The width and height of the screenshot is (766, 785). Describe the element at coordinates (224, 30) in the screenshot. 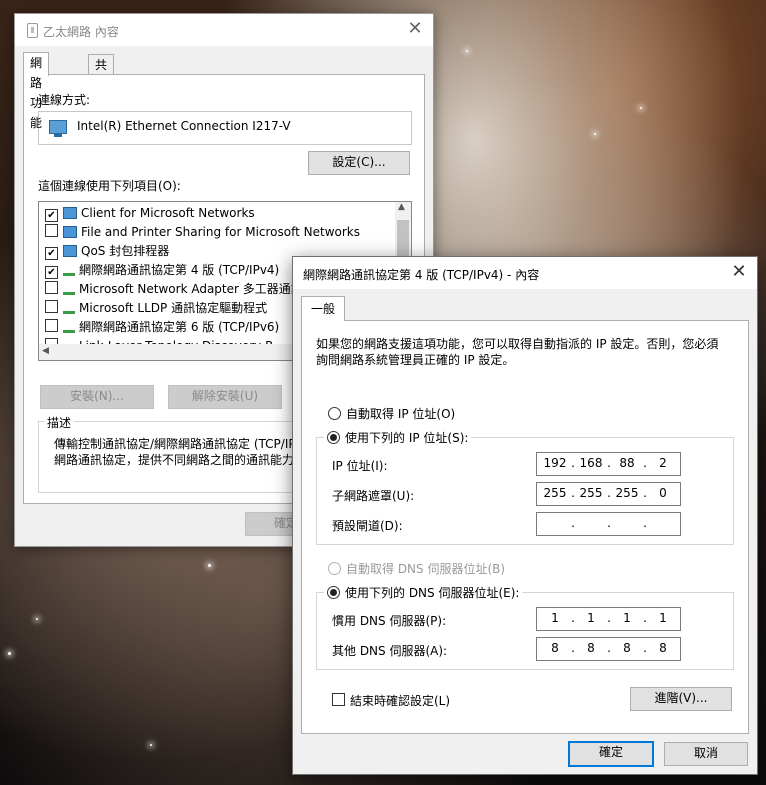

I see `title-bar: 乙太網路 內容 ✕` at that location.